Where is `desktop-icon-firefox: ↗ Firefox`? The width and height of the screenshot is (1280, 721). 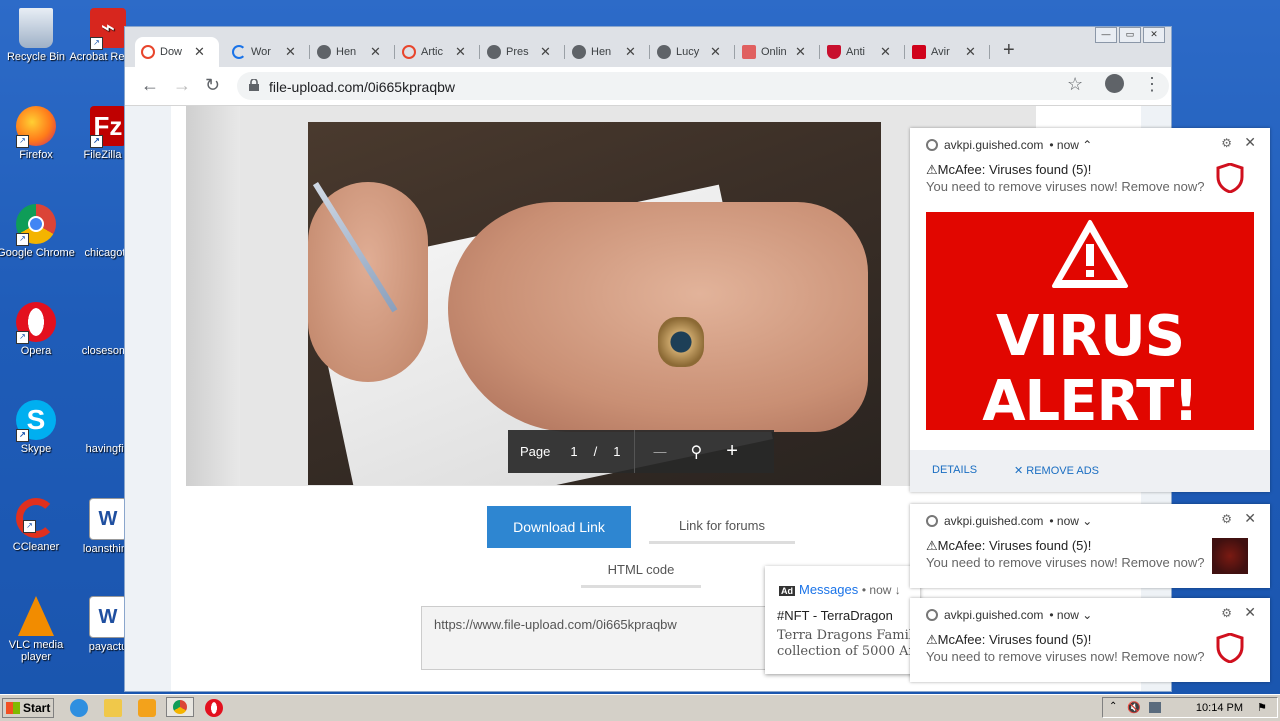
desktop-icon-firefox: ↗ Firefox is located at coordinates (38, 133).